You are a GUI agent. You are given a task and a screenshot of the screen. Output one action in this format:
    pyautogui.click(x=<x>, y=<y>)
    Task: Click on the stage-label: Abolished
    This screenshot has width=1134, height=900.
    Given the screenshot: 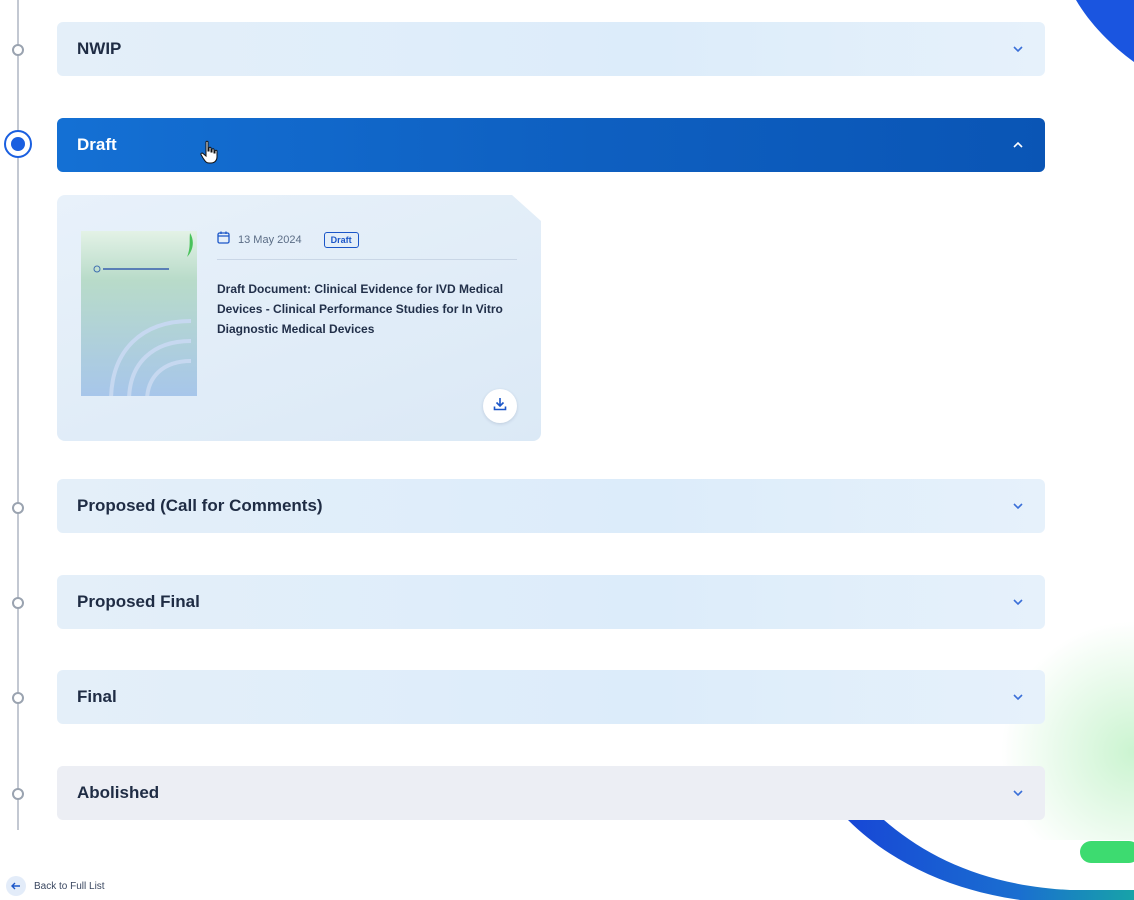 What is the action you would take?
    pyautogui.click(x=118, y=792)
    